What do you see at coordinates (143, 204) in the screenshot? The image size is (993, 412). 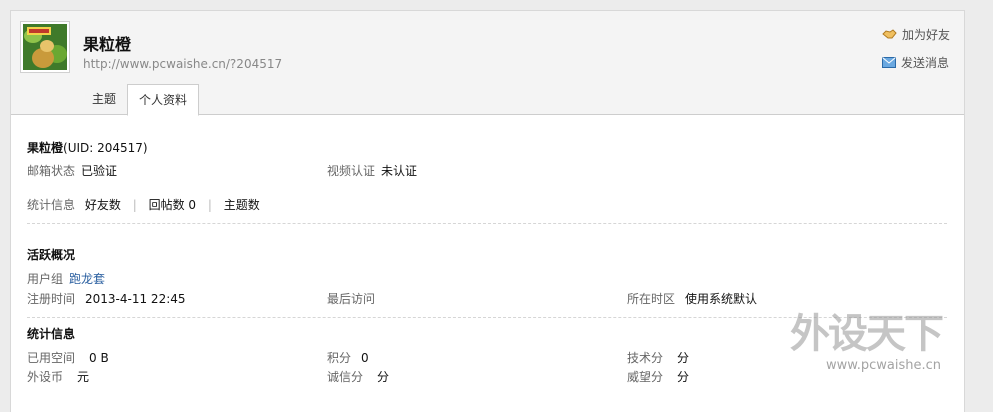 I see `stats-line: 统计信息 好友数 | 回帖数 0 | 主题数` at bounding box center [143, 204].